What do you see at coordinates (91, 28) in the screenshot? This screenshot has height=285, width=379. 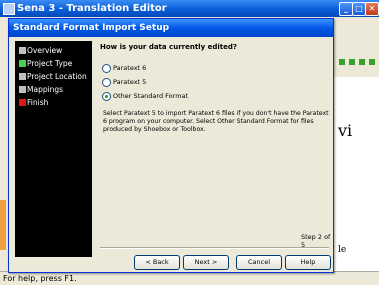 I see `dialog-title: Standard Format Import Setup` at bounding box center [91, 28].